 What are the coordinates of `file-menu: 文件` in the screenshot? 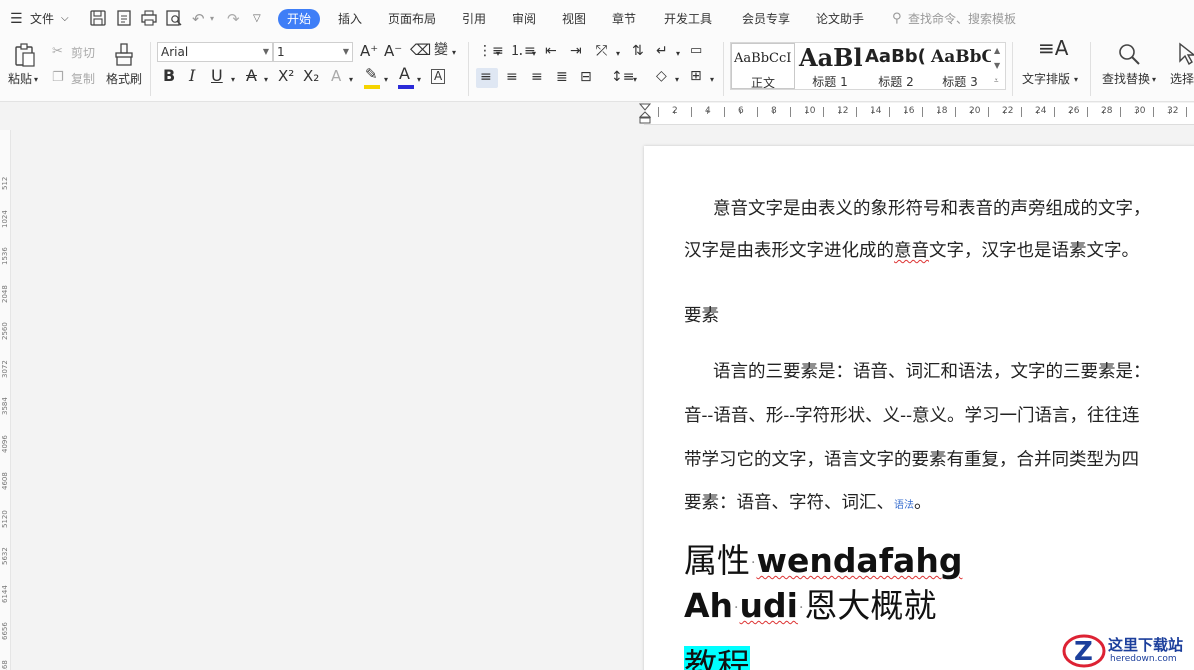 It's located at (42, 19).